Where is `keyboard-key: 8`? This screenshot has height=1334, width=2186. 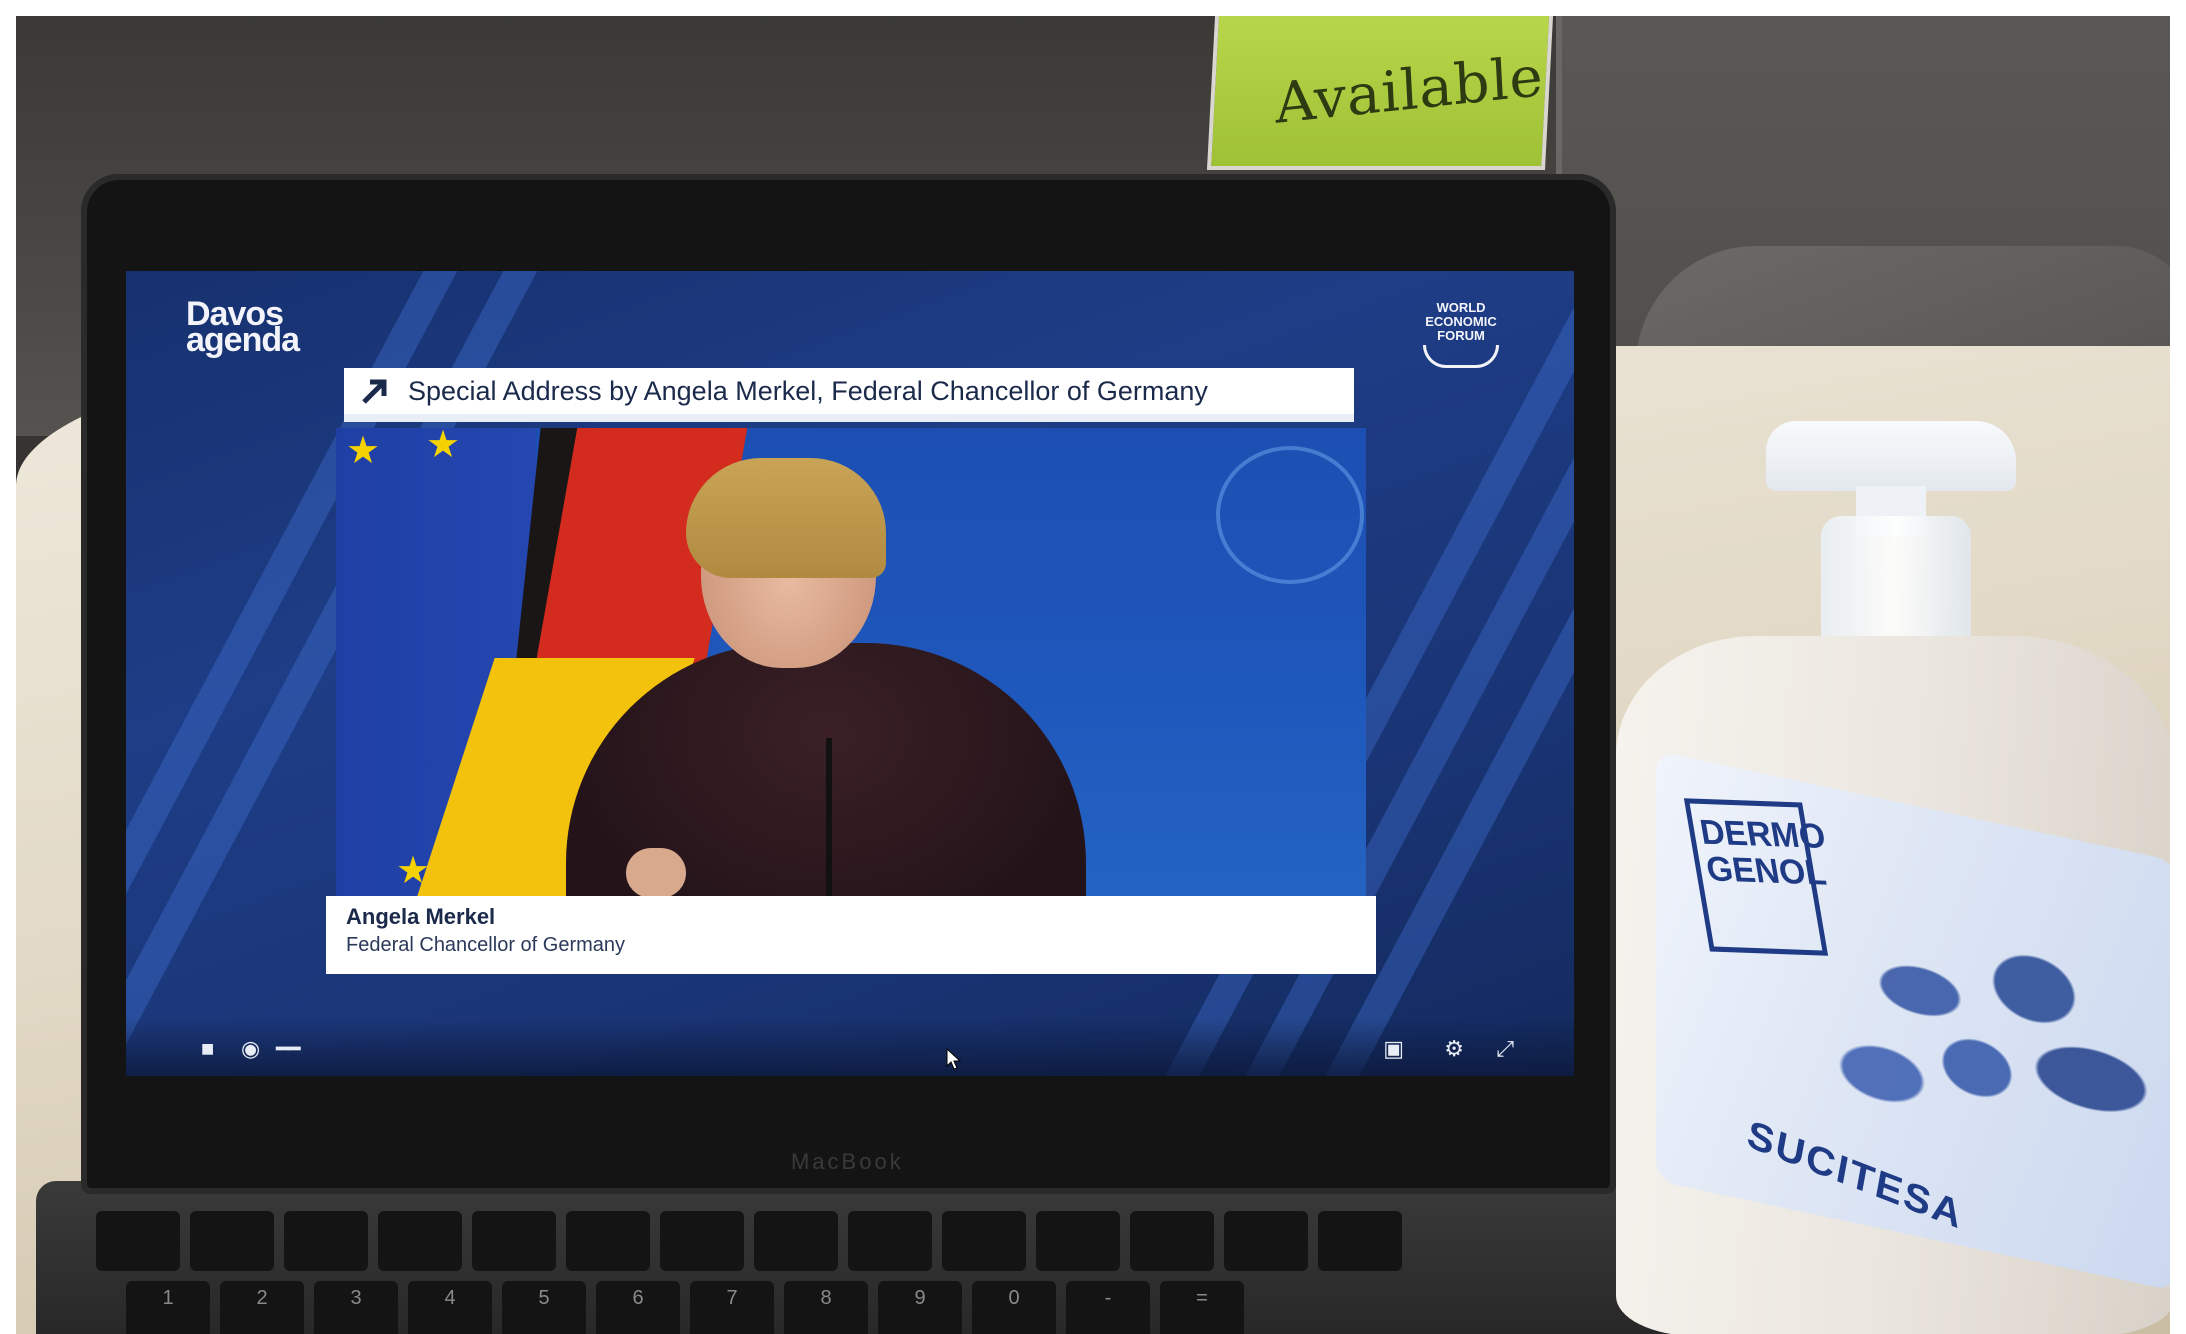 keyboard-key: 8 is located at coordinates (826, 1307).